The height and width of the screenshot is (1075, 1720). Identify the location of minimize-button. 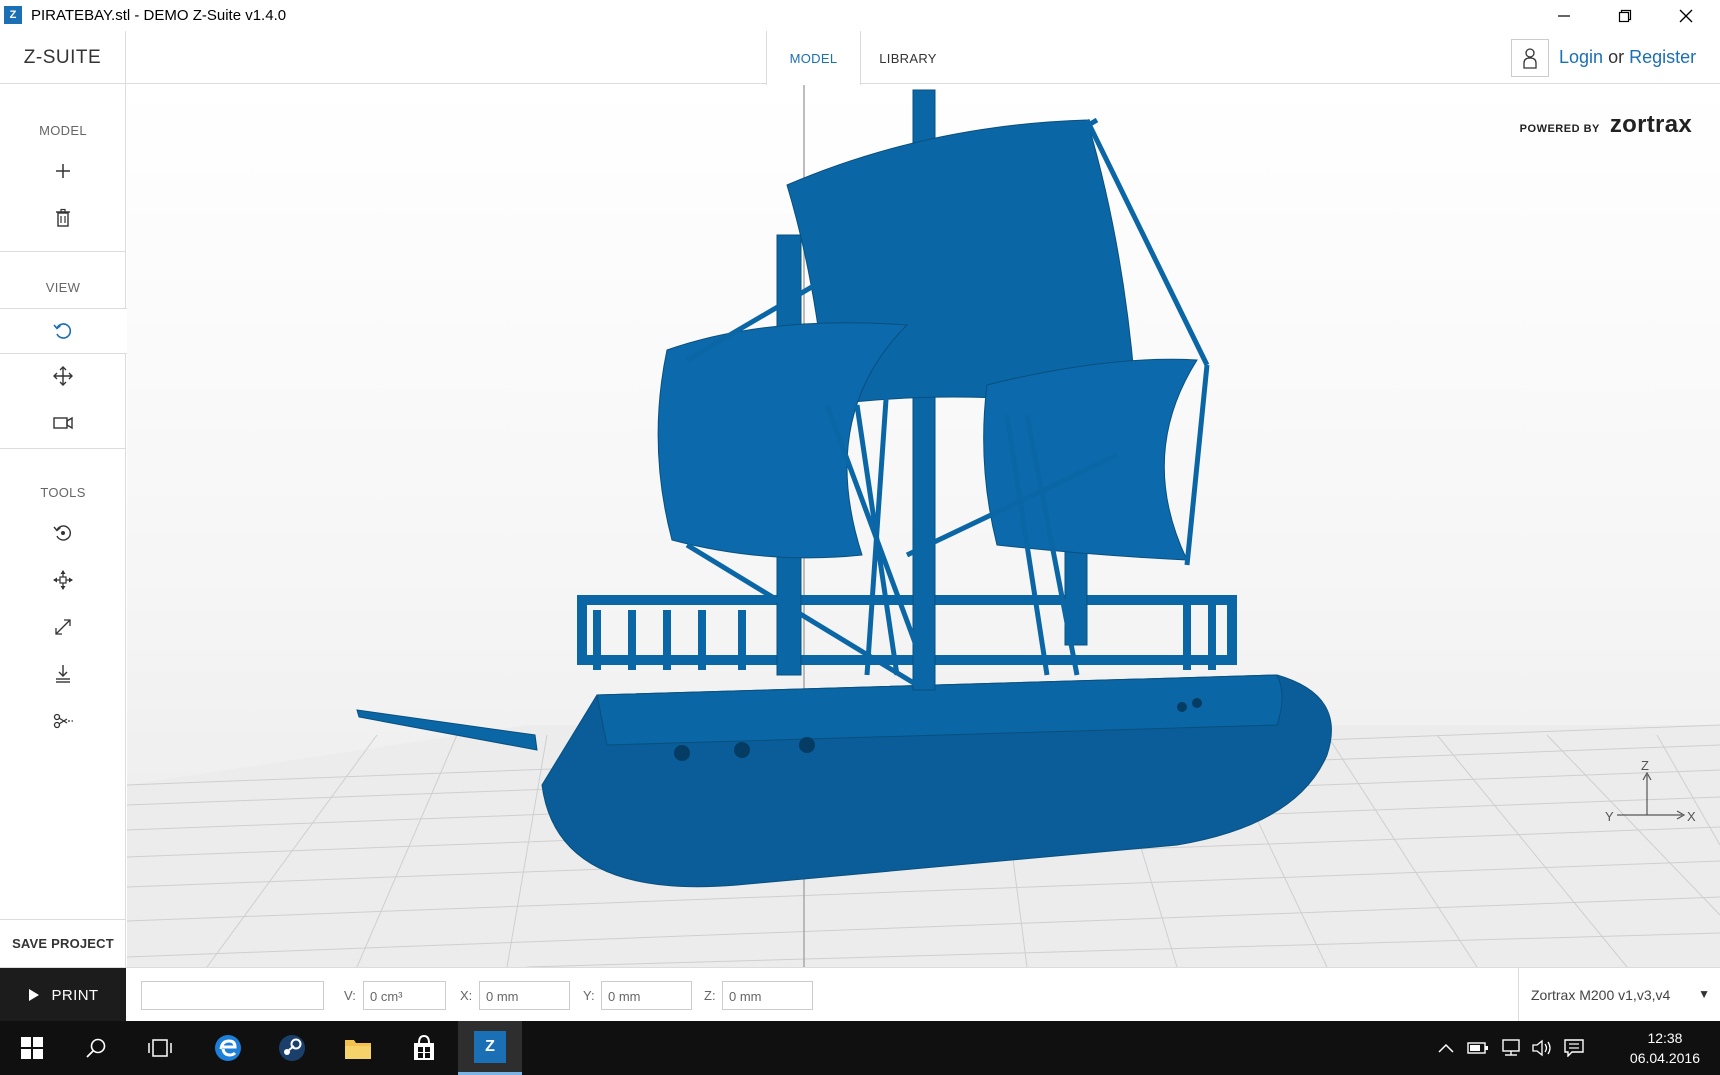
(1564, 15).